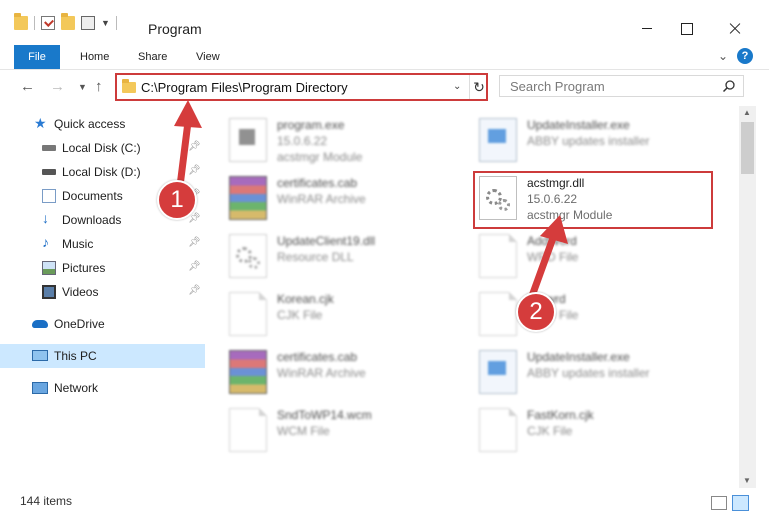 The height and width of the screenshot is (522, 769). Describe the element at coordinates (78, 244) in the screenshot. I see `sidebar-item-label: Music` at that location.